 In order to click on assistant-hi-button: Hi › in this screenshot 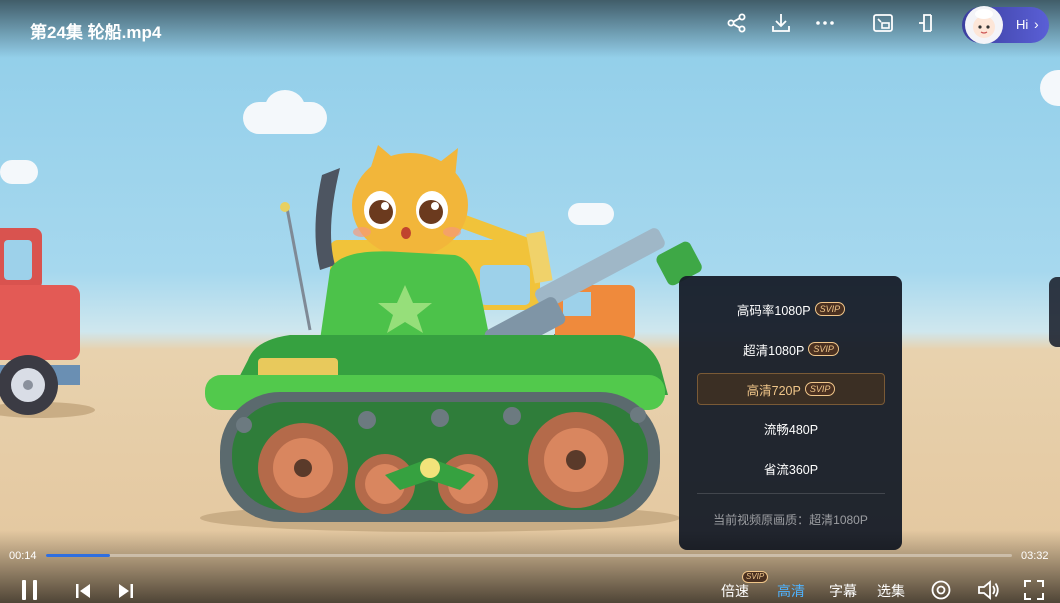, I will do `click(1005, 25)`.